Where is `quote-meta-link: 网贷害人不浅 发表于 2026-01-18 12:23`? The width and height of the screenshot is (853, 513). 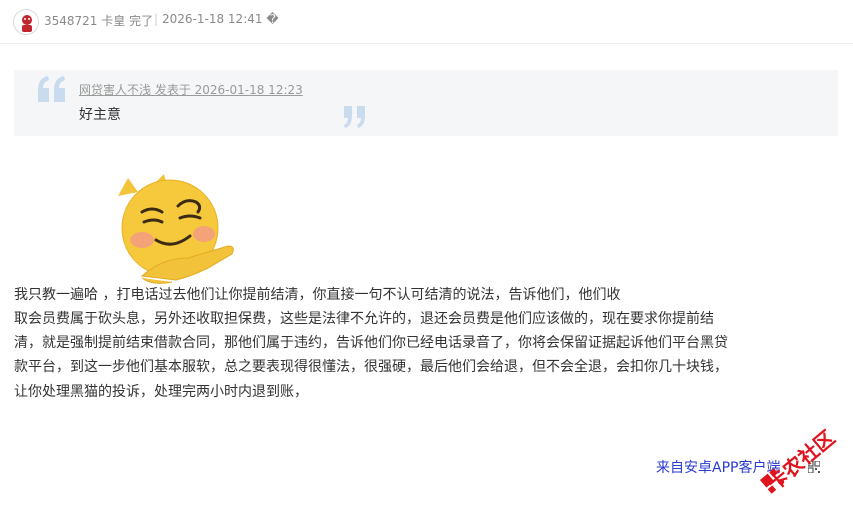 quote-meta-link: 网贷害人不浅 发表于 2026-01-18 12:23 is located at coordinates (191, 89).